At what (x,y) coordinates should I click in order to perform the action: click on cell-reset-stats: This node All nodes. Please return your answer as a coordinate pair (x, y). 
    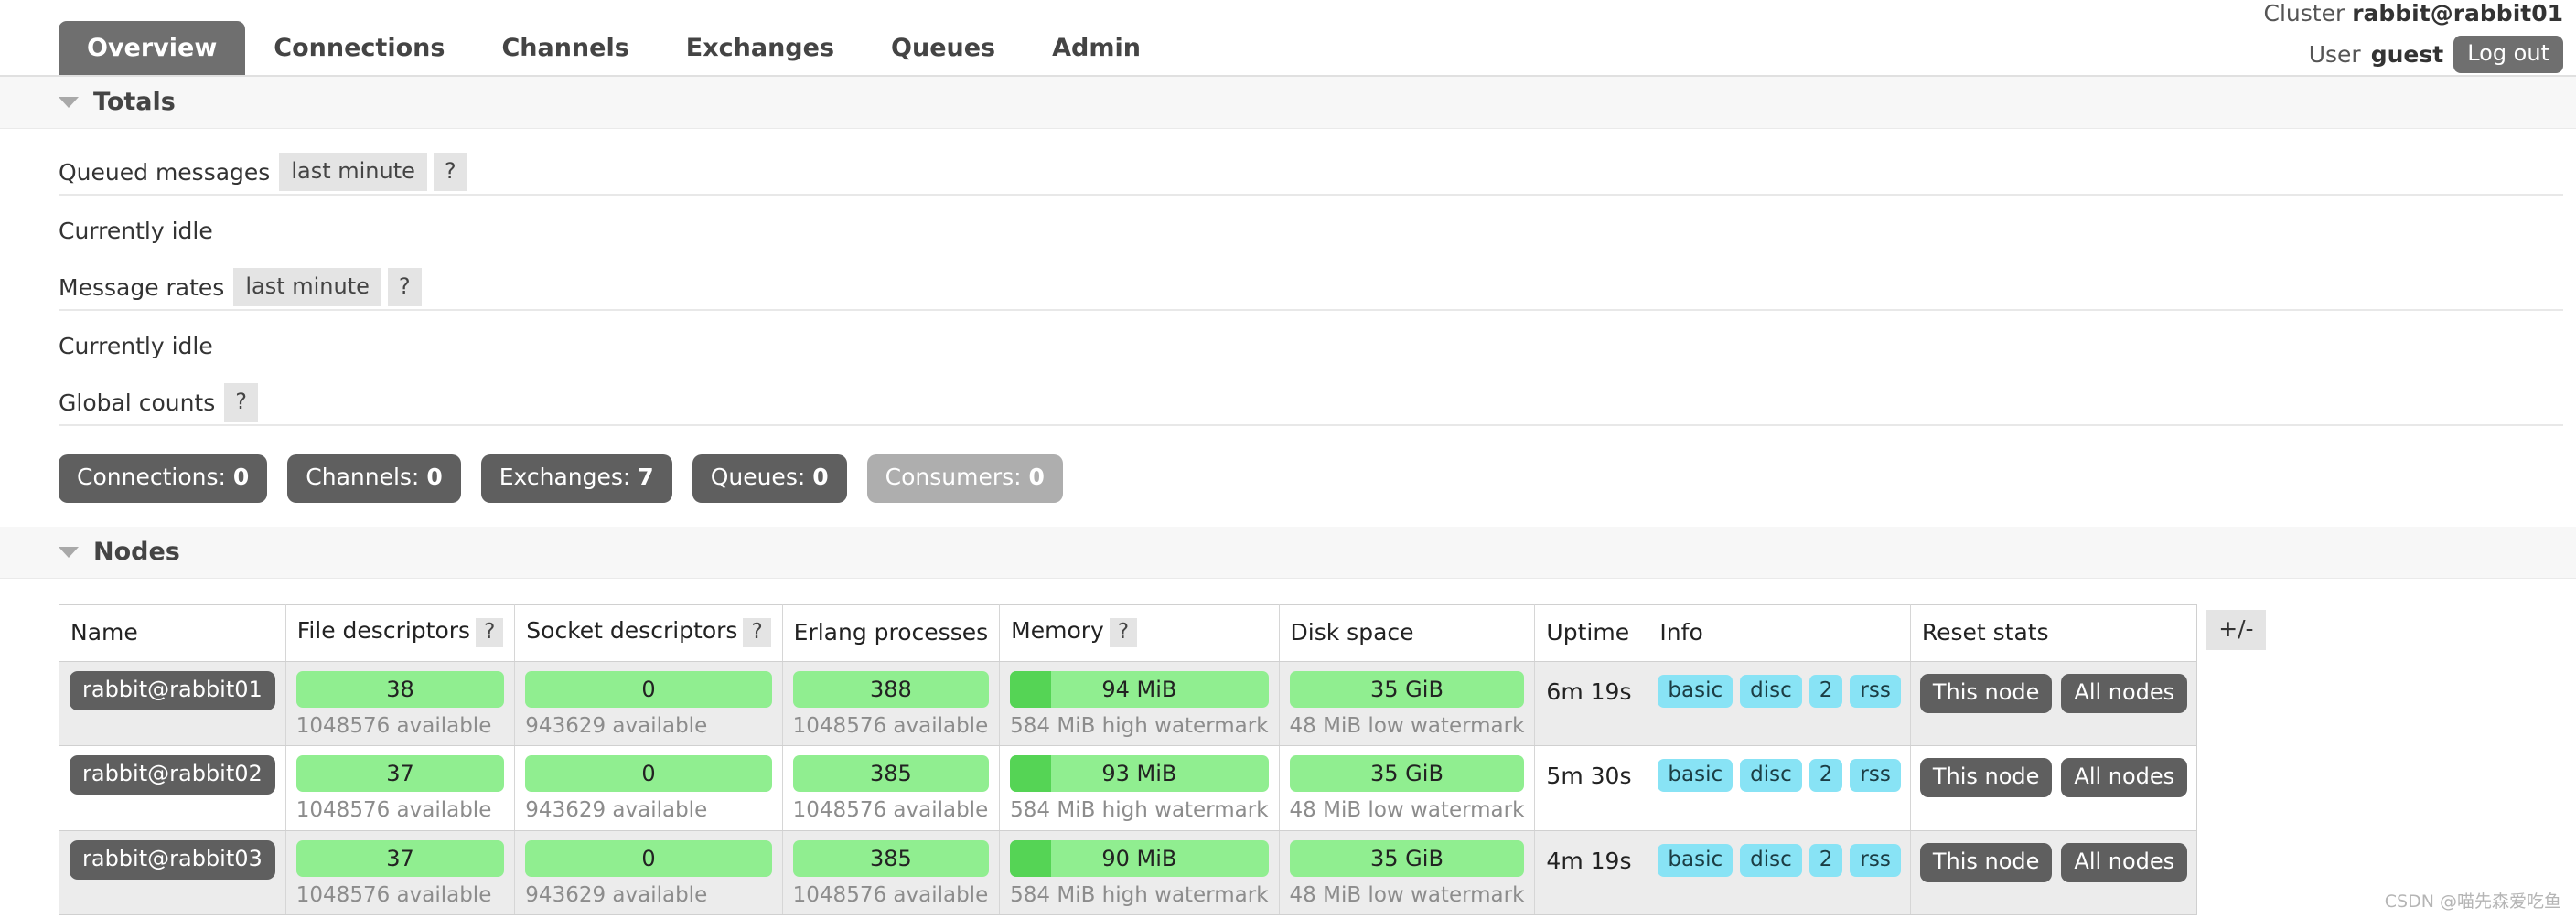
    Looking at the image, I should click on (2053, 788).